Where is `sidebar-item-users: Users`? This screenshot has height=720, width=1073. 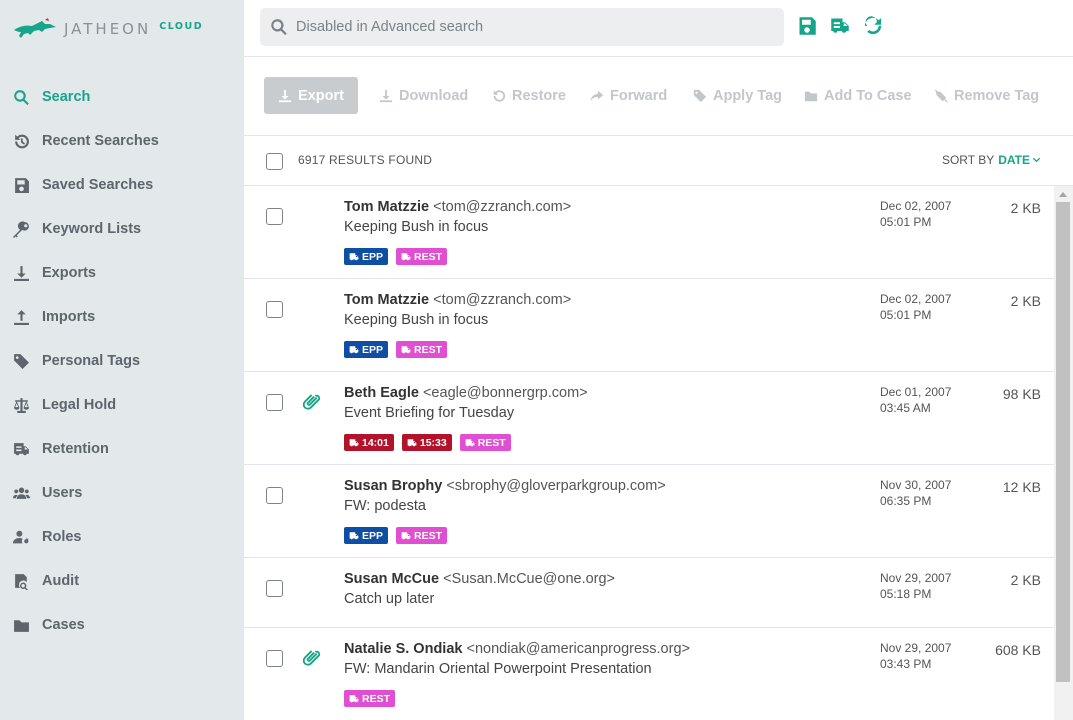 sidebar-item-users: Users is located at coordinates (122, 493).